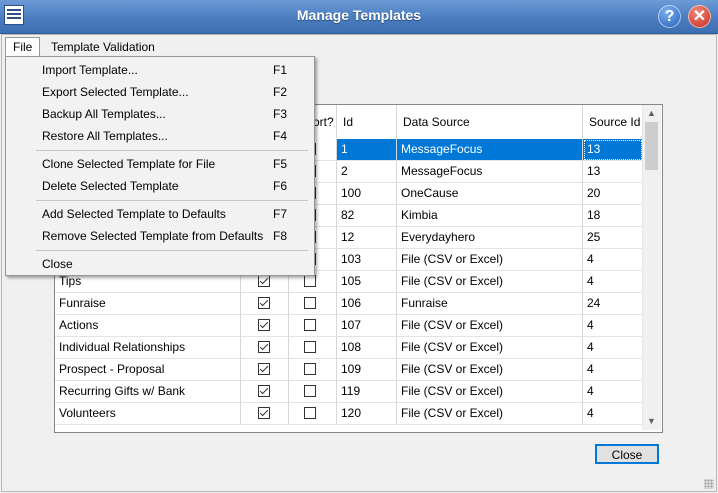 The width and height of the screenshot is (718, 493). Describe the element at coordinates (359, 47) in the screenshot. I see `menu-bar: File Template Validation` at that location.